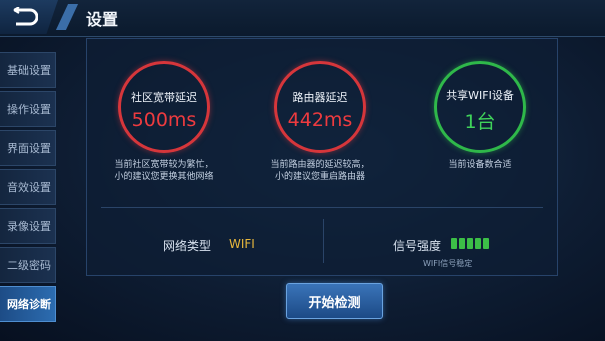  What do you see at coordinates (102, 19) in the screenshot?
I see `page-title: 设置` at bounding box center [102, 19].